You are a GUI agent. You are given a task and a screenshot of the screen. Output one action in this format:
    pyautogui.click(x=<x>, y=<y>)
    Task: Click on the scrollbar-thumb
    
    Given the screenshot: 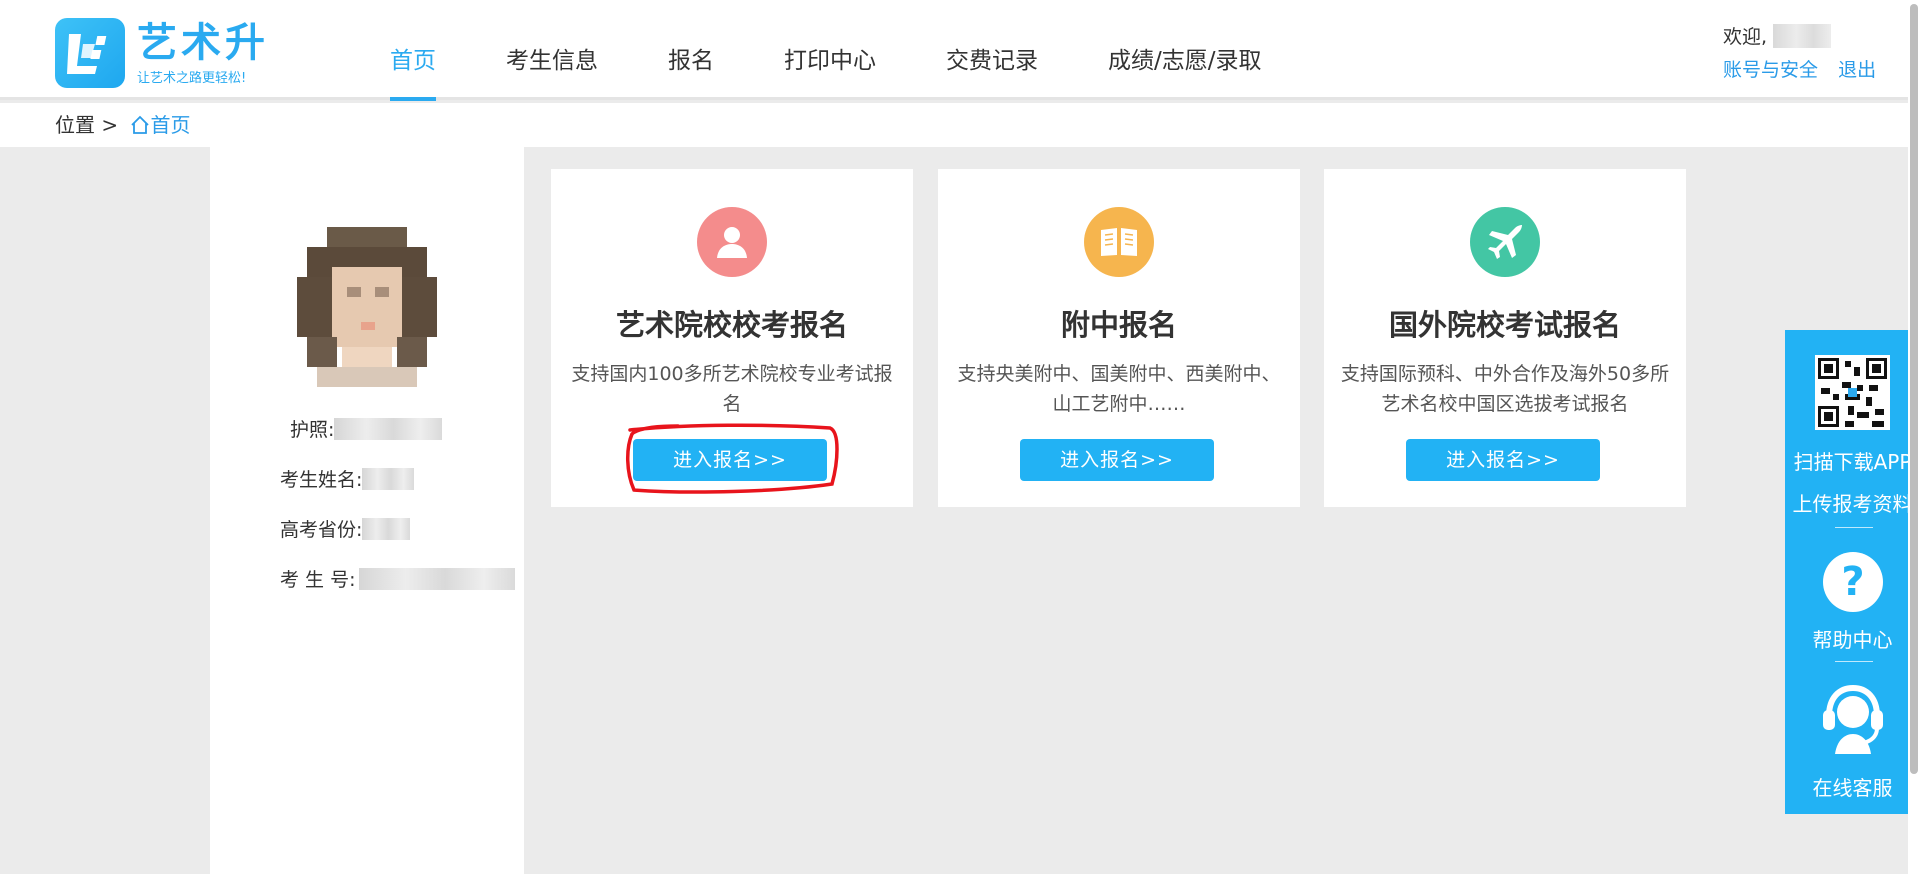 What is the action you would take?
    pyautogui.click(x=1914, y=389)
    